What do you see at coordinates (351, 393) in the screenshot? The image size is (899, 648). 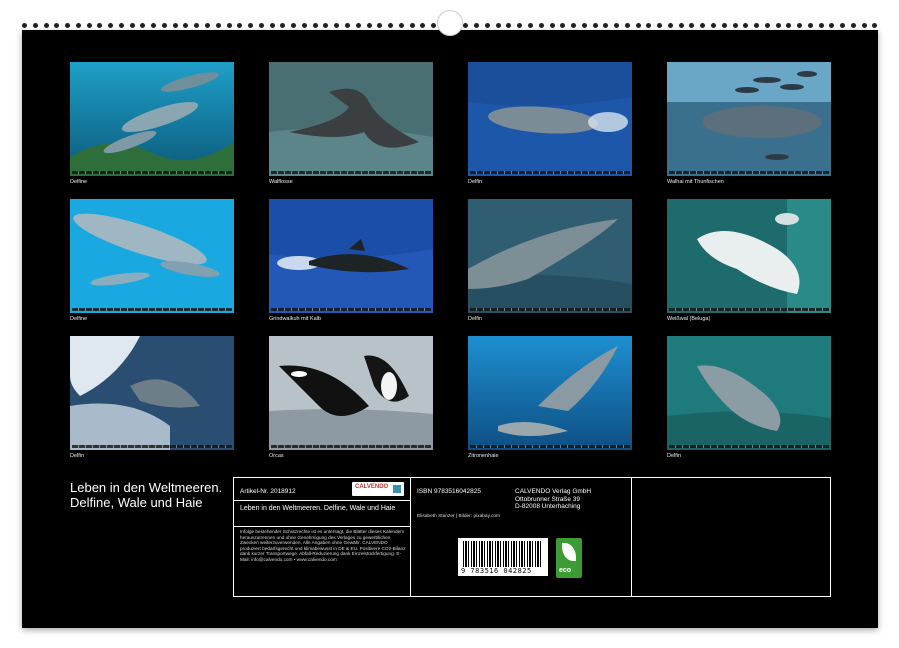 I see `photo-orcas` at bounding box center [351, 393].